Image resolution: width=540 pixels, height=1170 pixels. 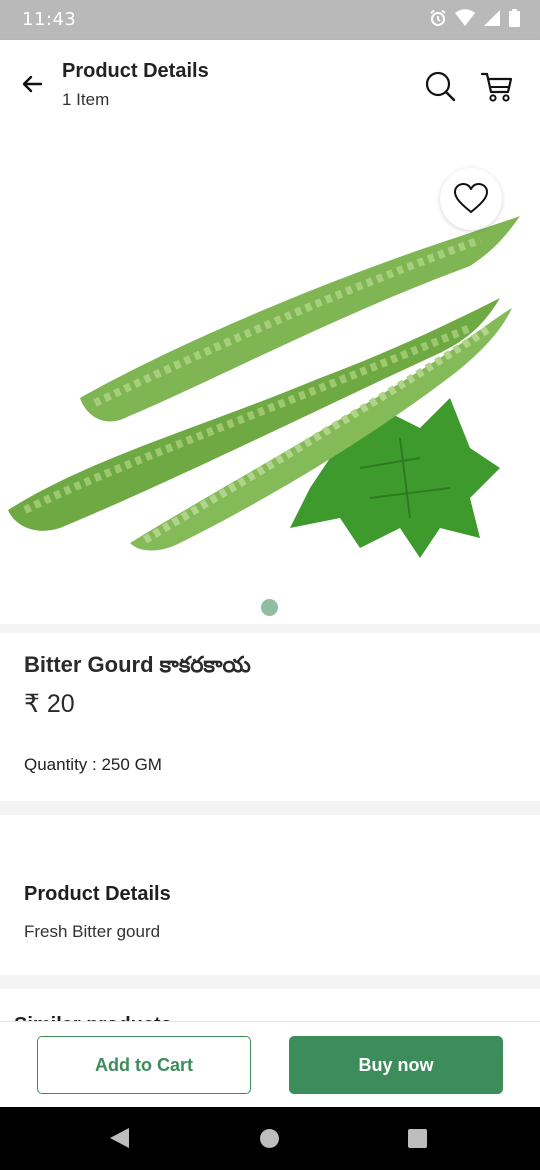 What do you see at coordinates (49, 704) in the screenshot?
I see `product-price: ₹ 20` at bounding box center [49, 704].